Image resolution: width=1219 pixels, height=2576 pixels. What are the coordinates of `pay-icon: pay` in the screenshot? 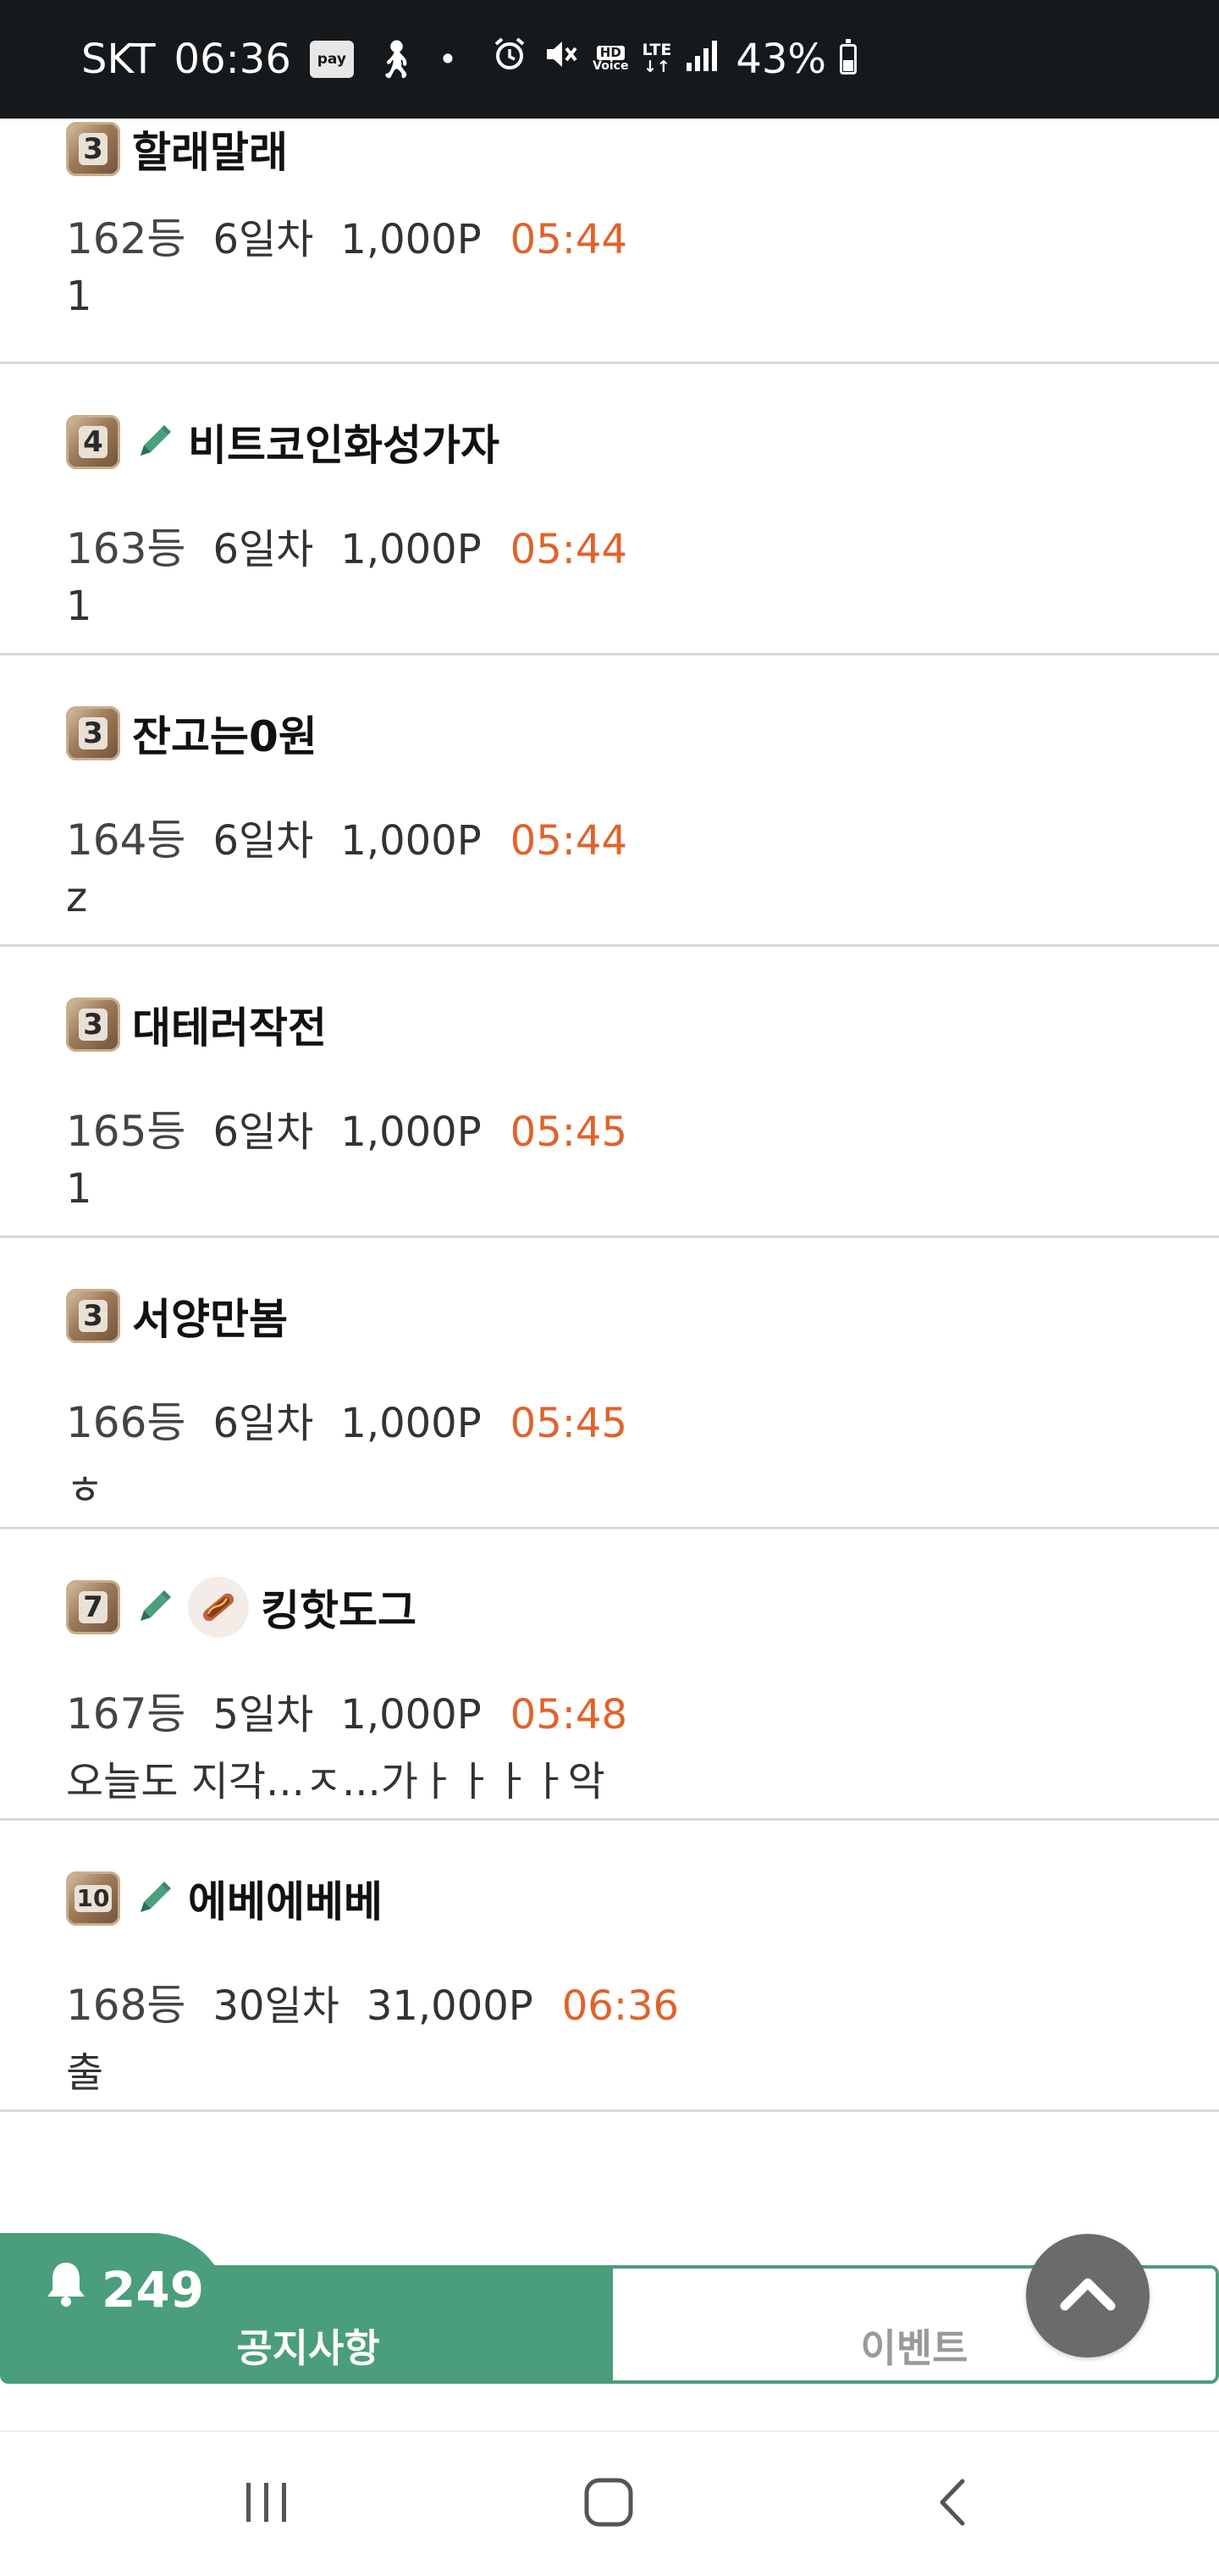 It's located at (331, 59).